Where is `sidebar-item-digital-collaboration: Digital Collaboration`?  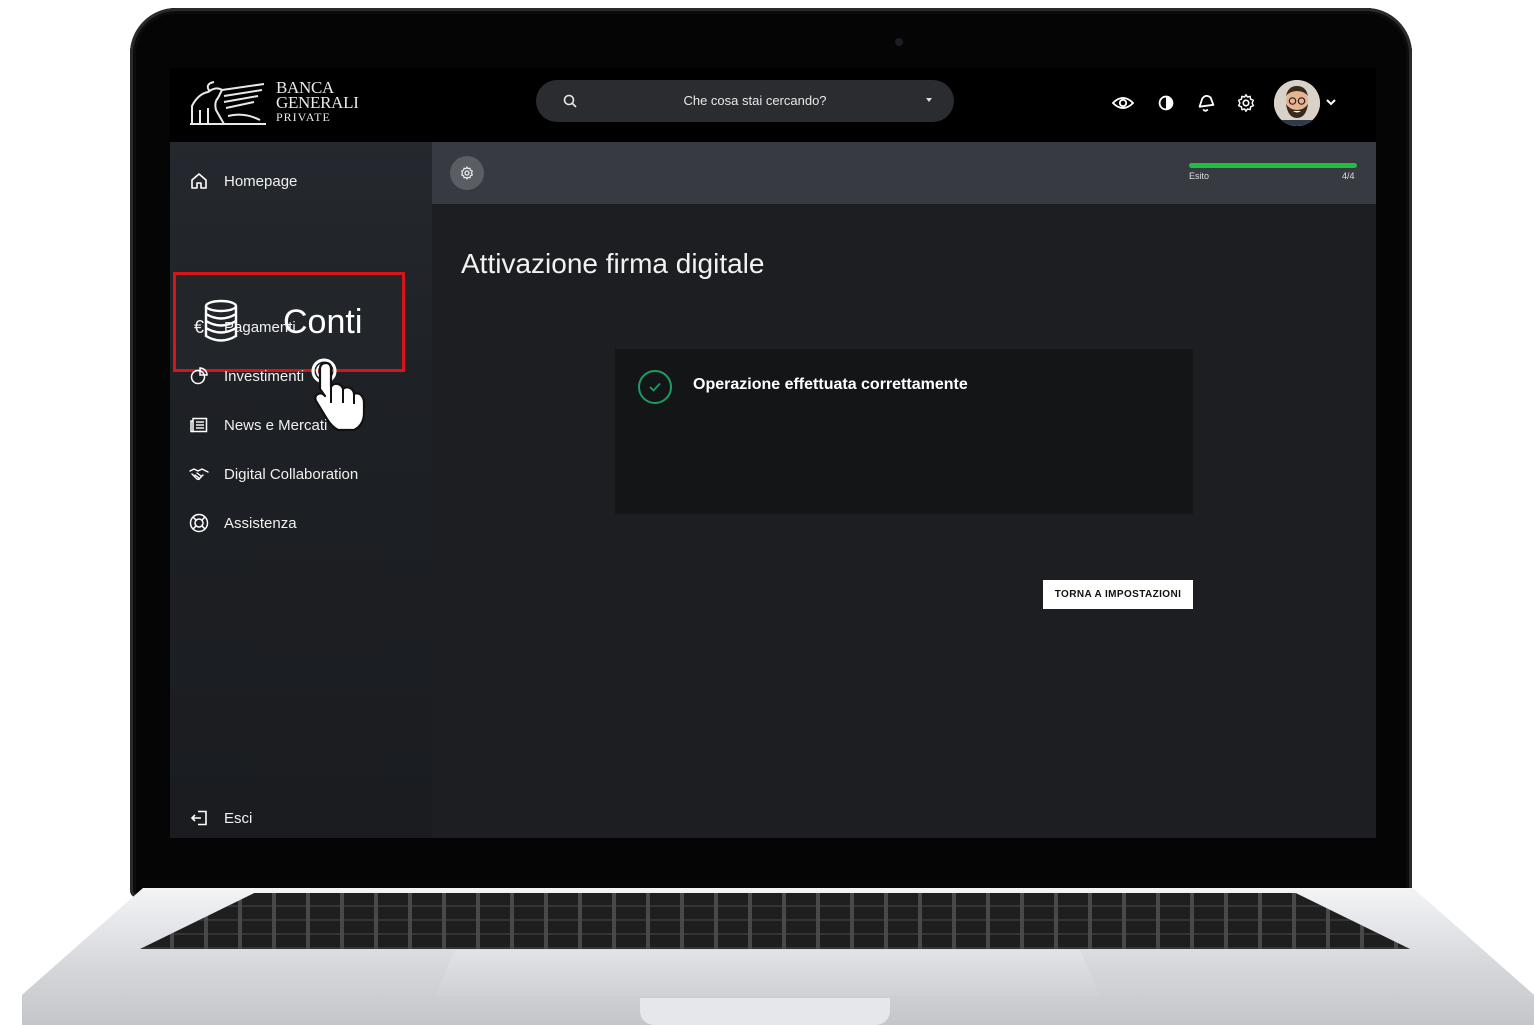 sidebar-item-digital-collaboration: Digital Collaboration is located at coordinates (273, 474).